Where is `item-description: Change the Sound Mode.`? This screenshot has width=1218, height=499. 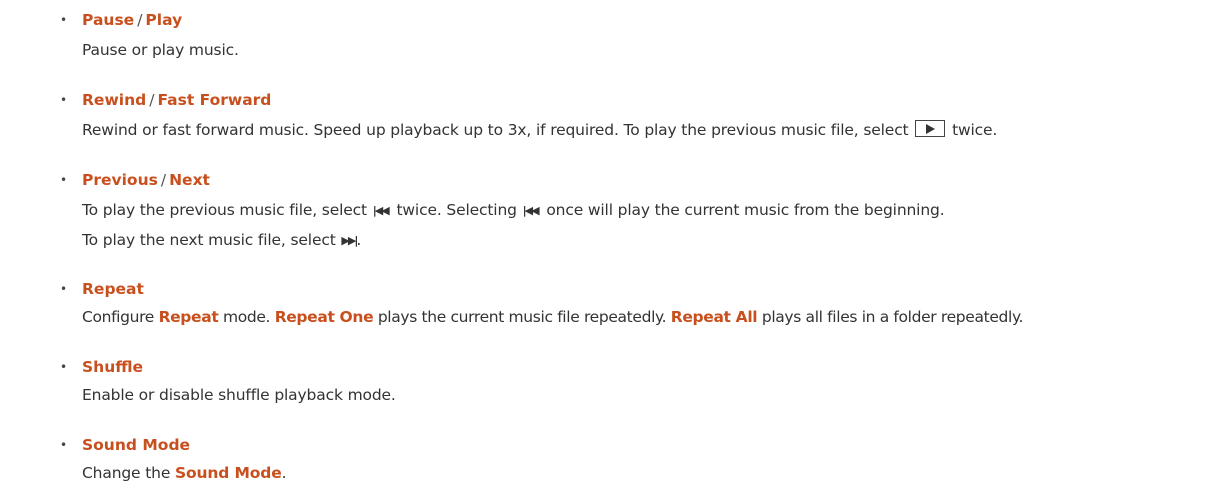
item-description: Change the Sound Mode. is located at coordinates (184, 473).